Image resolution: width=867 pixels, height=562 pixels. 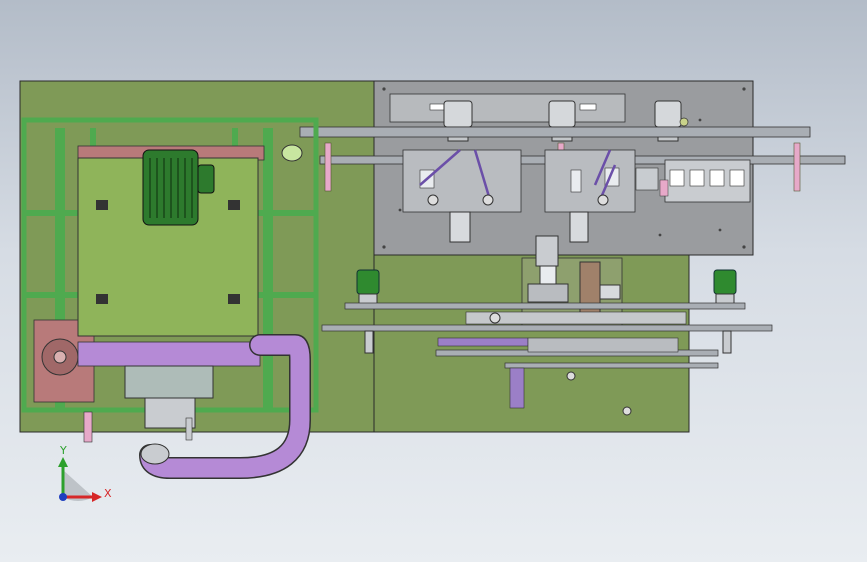 What do you see at coordinates (88, 427) in the screenshot?
I see `support-post` at bounding box center [88, 427].